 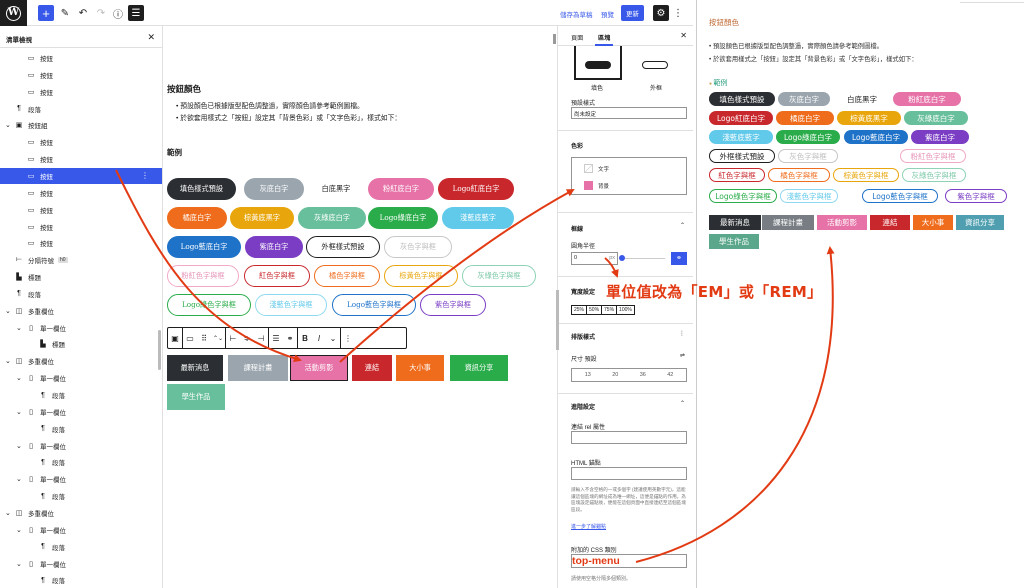 What do you see at coordinates (682, 333) in the screenshot?
I see `more-icon: ⋮` at bounding box center [682, 333].